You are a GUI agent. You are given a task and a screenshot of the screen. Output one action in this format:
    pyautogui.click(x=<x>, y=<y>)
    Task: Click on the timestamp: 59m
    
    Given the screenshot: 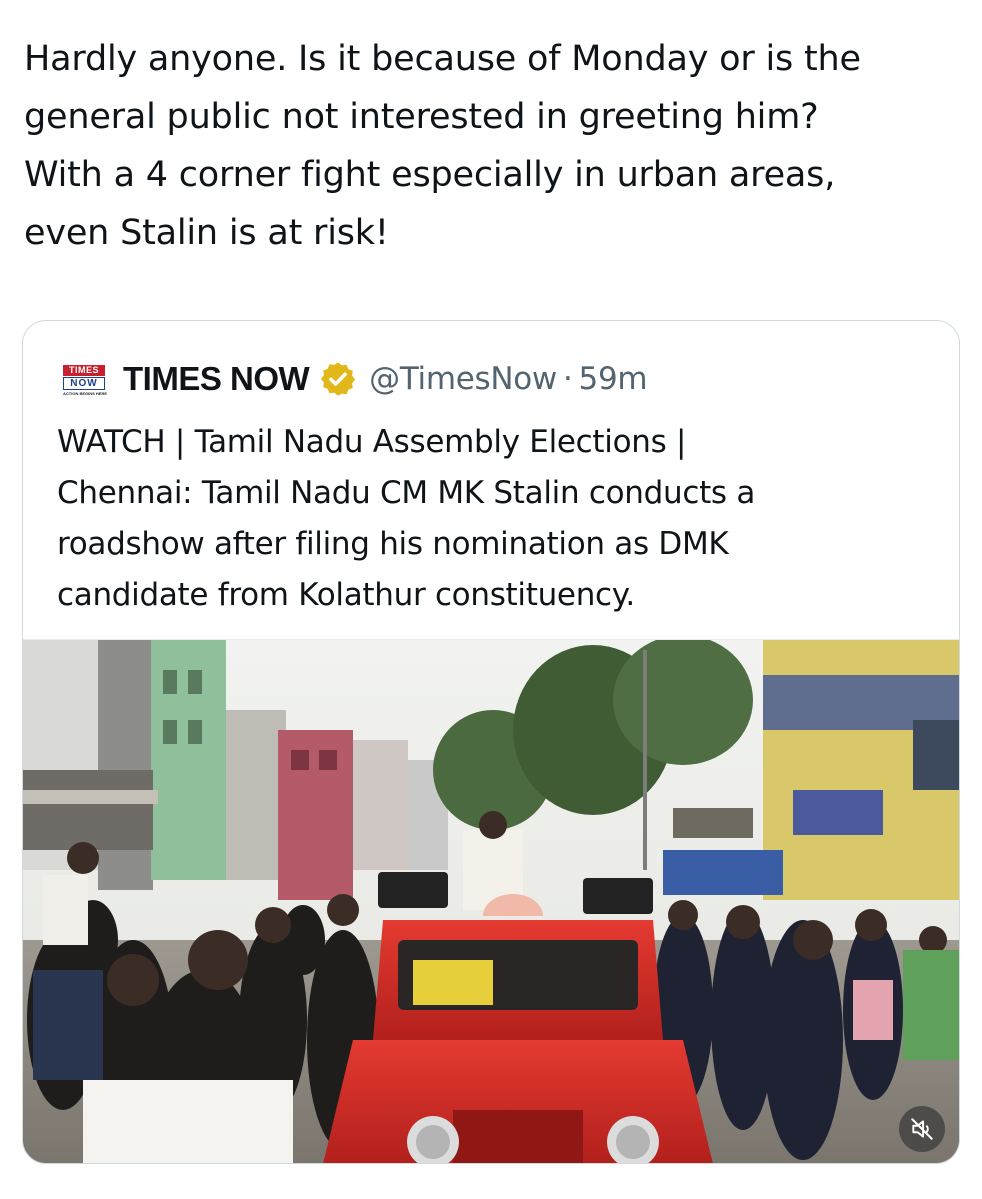 What is the action you would take?
    pyautogui.click(x=613, y=379)
    